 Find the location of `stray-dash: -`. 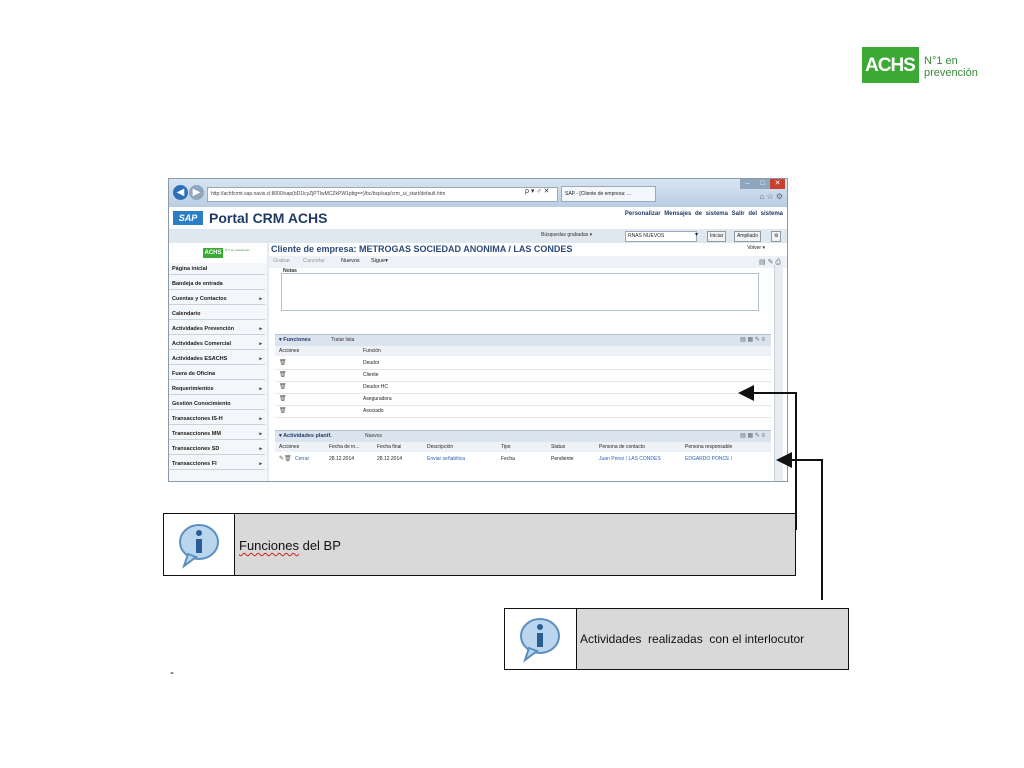

stray-dash: - is located at coordinates (172, 672).